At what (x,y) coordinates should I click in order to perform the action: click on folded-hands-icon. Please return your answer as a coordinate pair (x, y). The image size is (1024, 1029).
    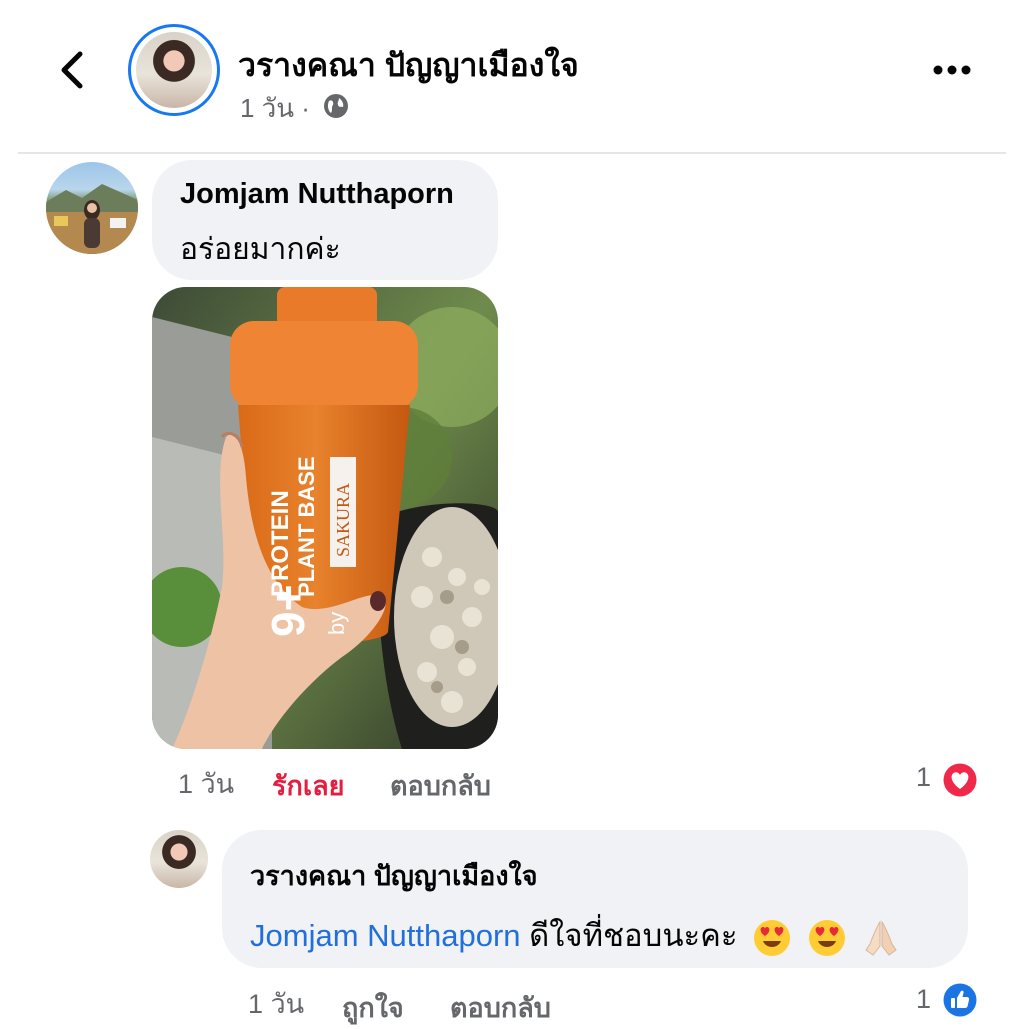
    Looking at the image, I should click on (881, 938).